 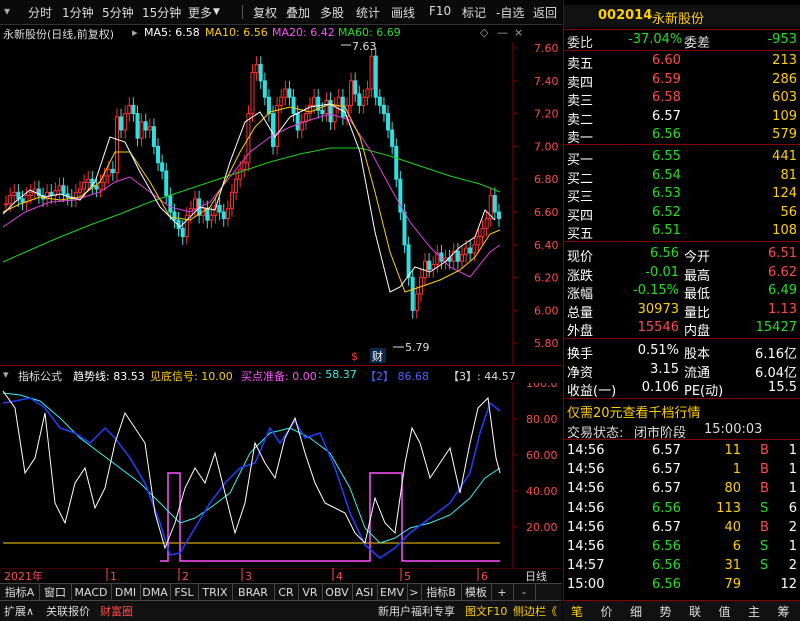 What do you see at coordinates (682, 62) in the screenshot?
I see `ask-row: 卖五 6.60 213` at bounding box center [682, 62].